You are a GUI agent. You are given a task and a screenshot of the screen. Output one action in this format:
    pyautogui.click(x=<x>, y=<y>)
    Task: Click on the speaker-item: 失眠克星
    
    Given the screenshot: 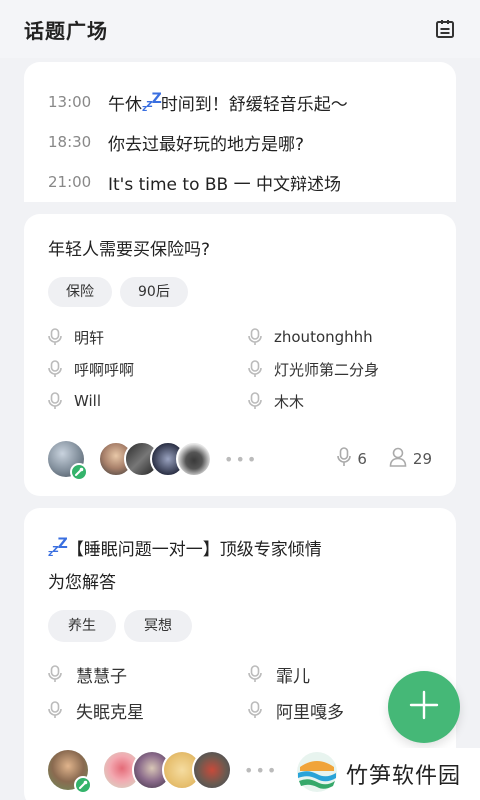 What is the action you would take?
    pyautogui.click(x=148, y=710)
    